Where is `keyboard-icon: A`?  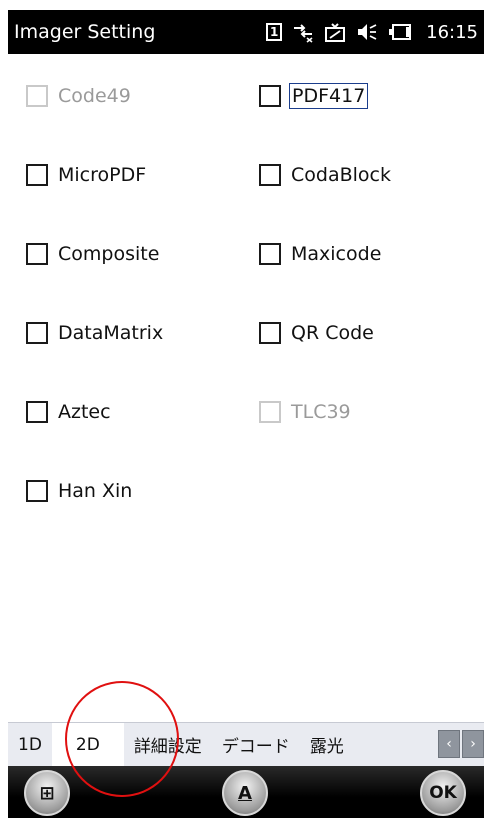 keyboard-icon: A is located at coordinates (245, 793).